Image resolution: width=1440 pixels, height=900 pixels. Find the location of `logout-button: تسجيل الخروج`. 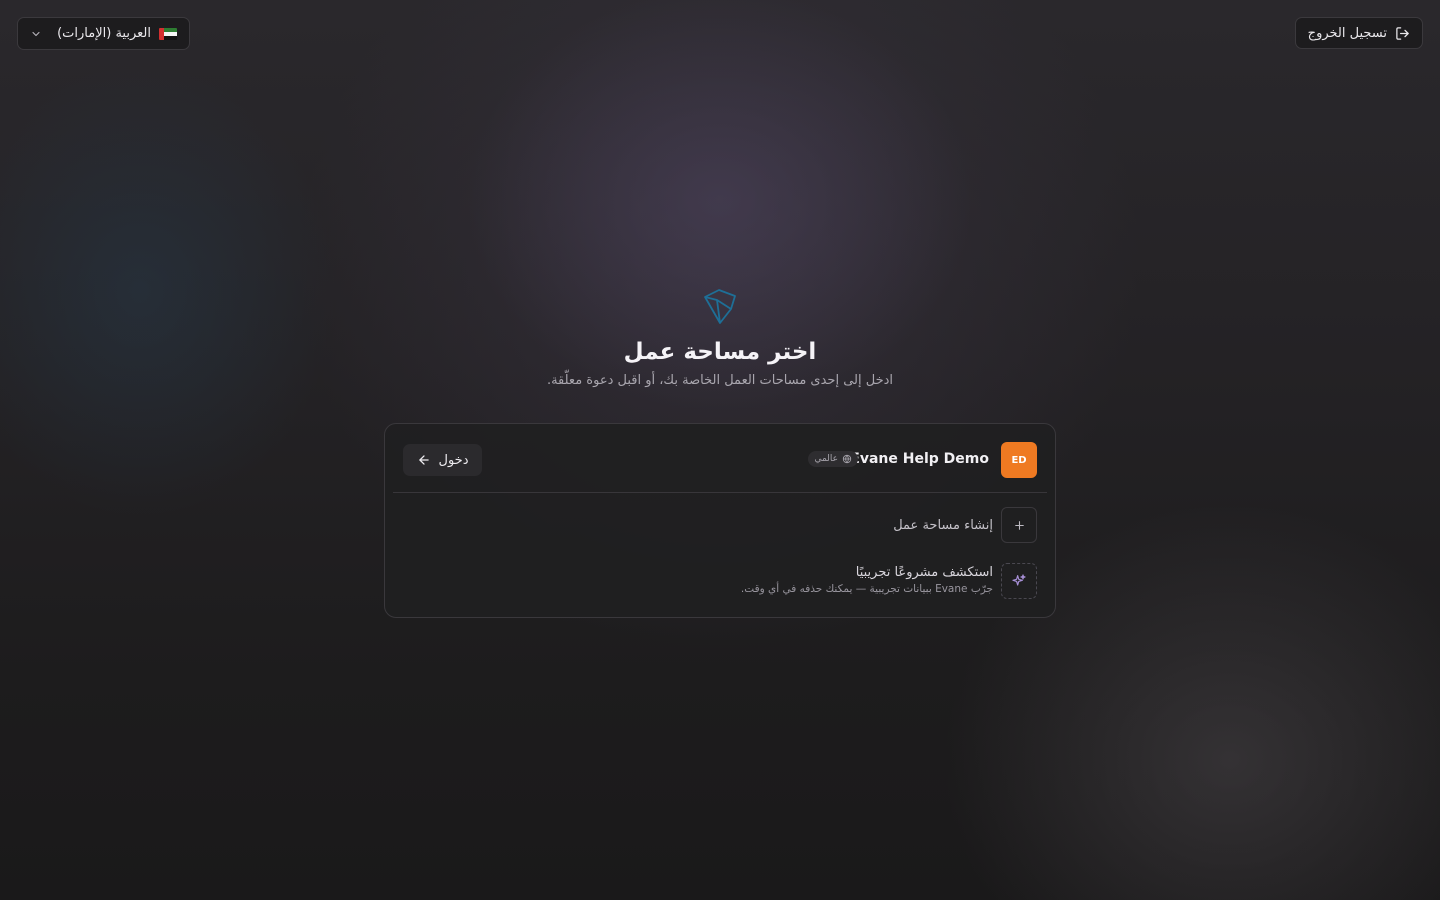

logout-button: تسجيل الخروج is located at coordinates (1358, 33).